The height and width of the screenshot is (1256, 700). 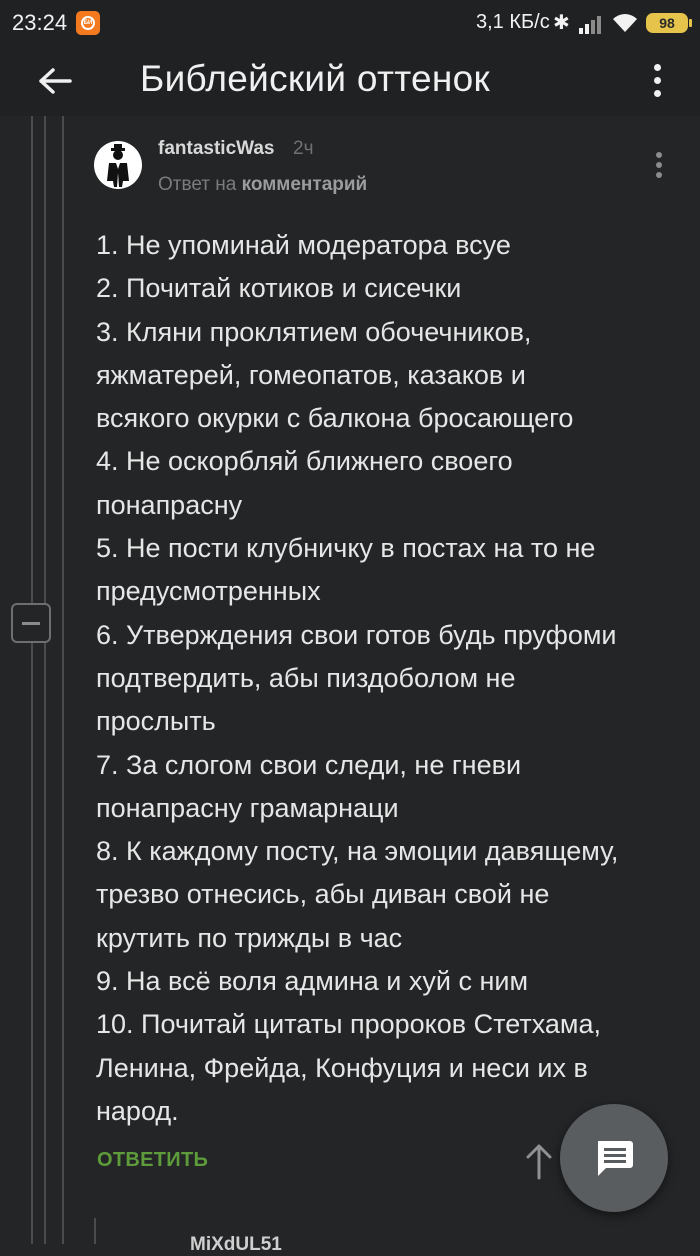 What do you see at coordinates (279, 288) in the screenshot?
I see `comment-line: 2. Почитай котиков и сисечки` at bounding box center [279, 288].